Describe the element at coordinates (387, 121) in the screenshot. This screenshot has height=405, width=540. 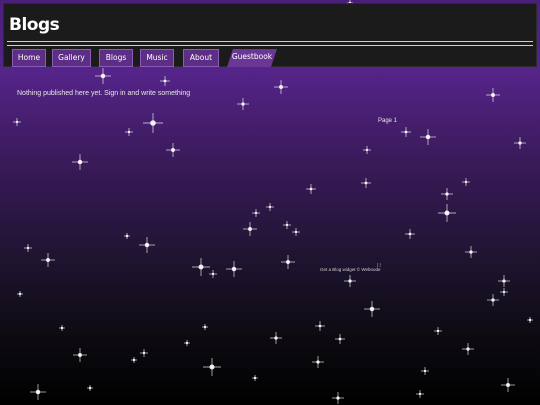
I see `page-indicator: Page 1` at that location.